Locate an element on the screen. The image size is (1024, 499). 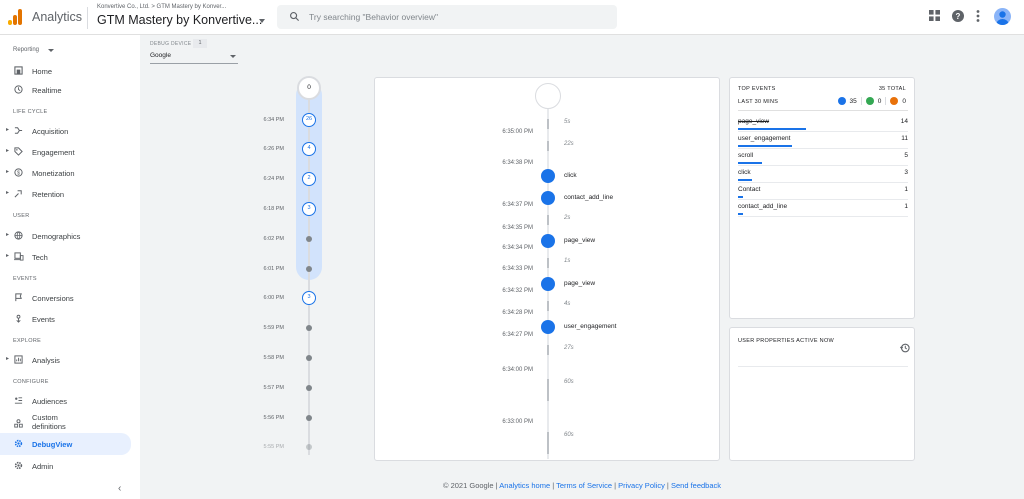
property-dropdown-icon is located at coordinates (262, 21).